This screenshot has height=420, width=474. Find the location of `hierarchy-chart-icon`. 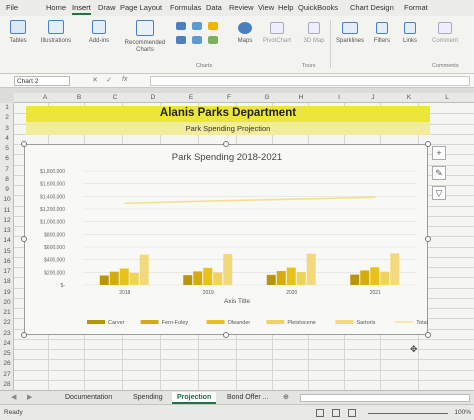

hierarchy-chart-icon is located at coordinates (197, 26).